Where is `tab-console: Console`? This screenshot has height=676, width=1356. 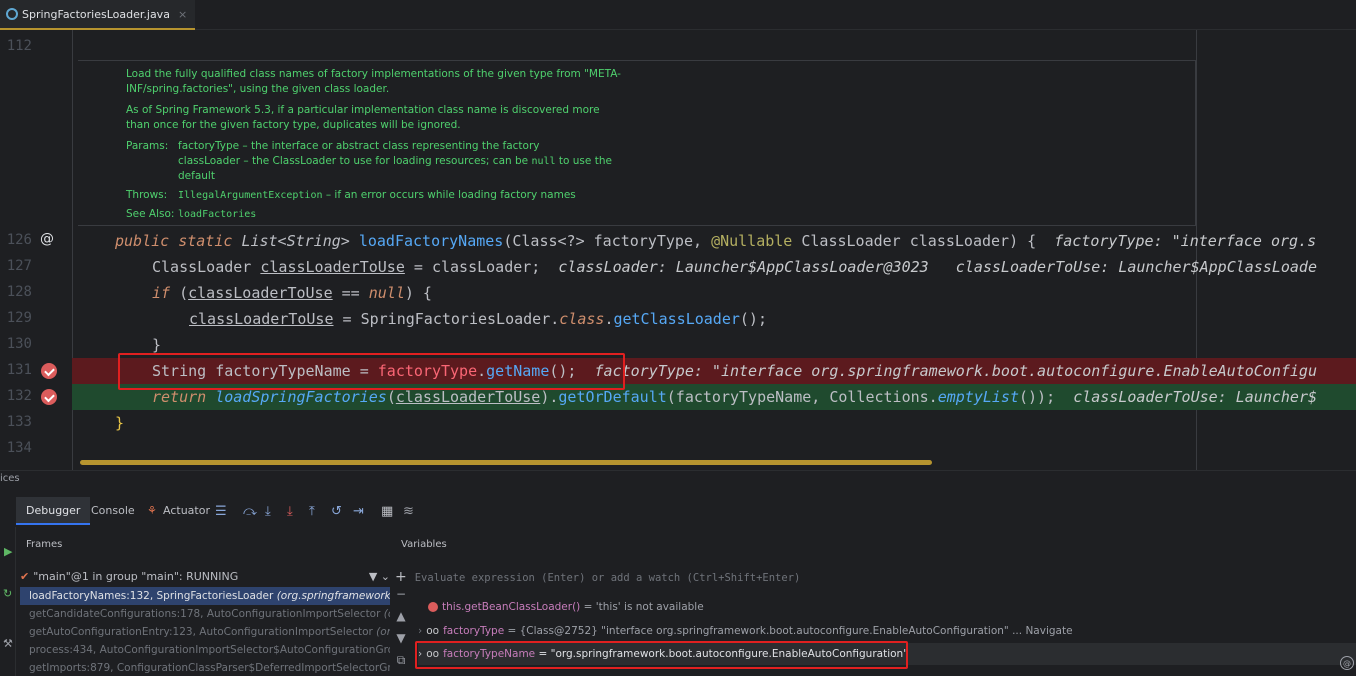 tab-console: Console is located at coordinates (113, 511).